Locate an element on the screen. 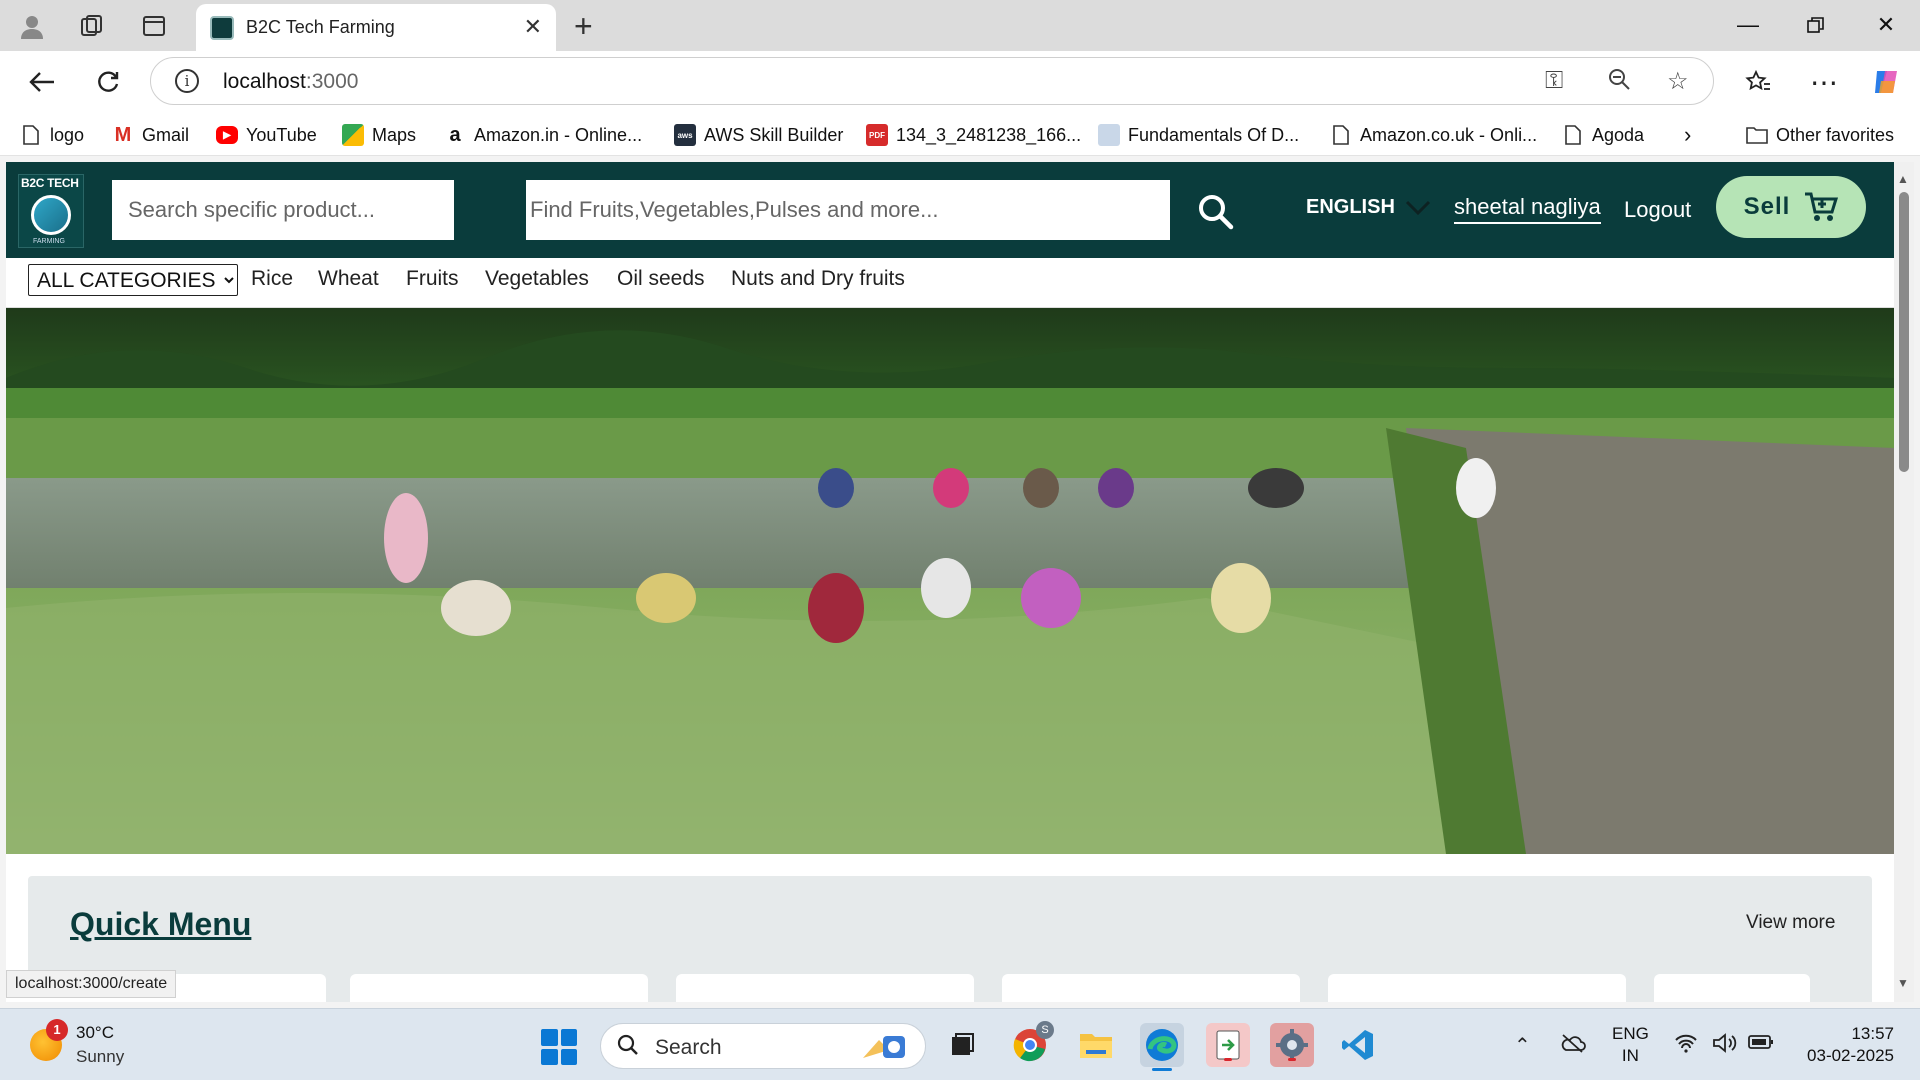 The height and width of the screenshot is (1080, 1920). other-favorites: Other favorites is located at coordinates (1820, 135).